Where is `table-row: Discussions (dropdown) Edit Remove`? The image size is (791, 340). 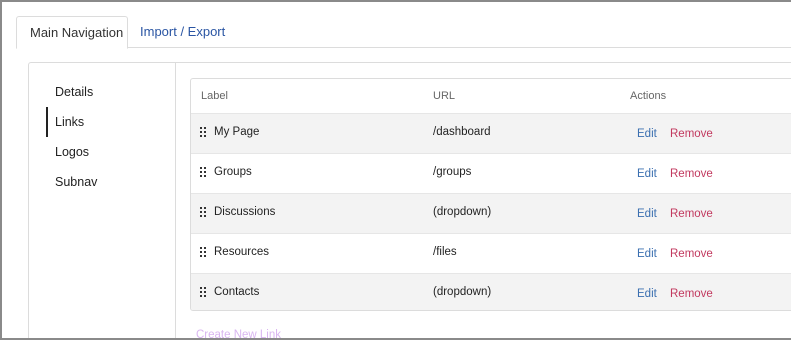 table-row: Discussions (dropdown) Edit Remove is located at coordinates (491, 213).